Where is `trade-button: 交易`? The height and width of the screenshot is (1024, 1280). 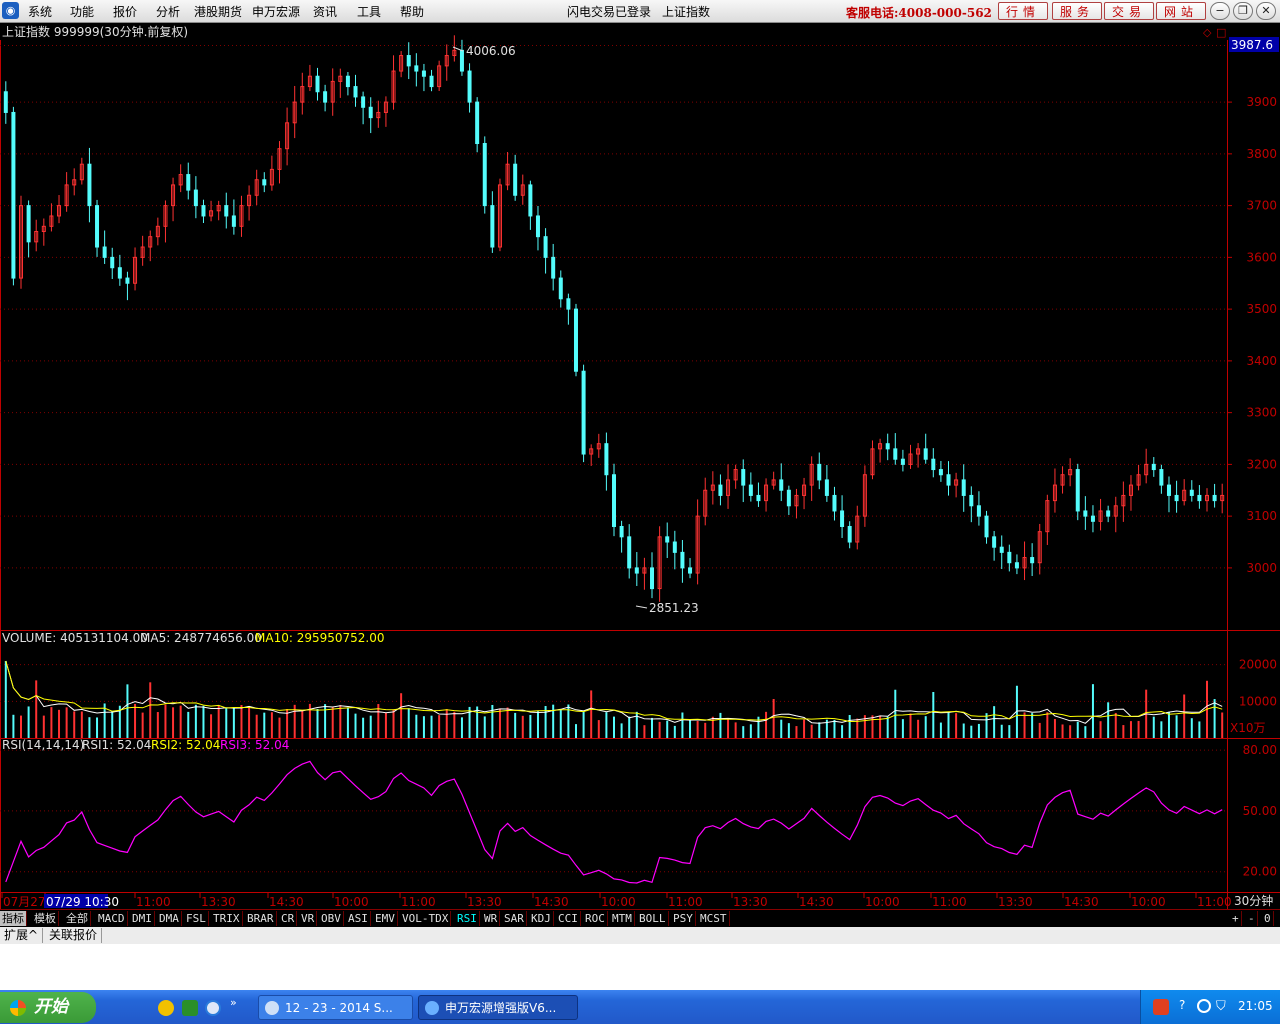 trade-button: 交易 is located at coordinates (1129, 11).